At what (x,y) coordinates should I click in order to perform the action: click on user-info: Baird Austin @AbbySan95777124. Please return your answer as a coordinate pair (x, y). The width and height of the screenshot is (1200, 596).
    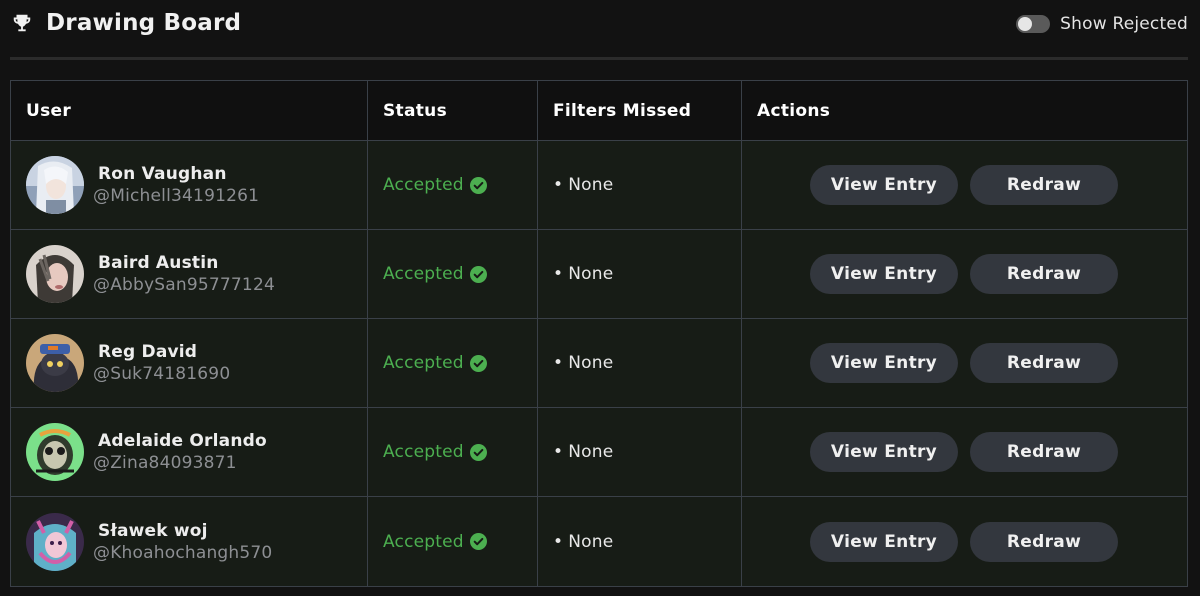
    Looking at the image, I should click on (184, 274).